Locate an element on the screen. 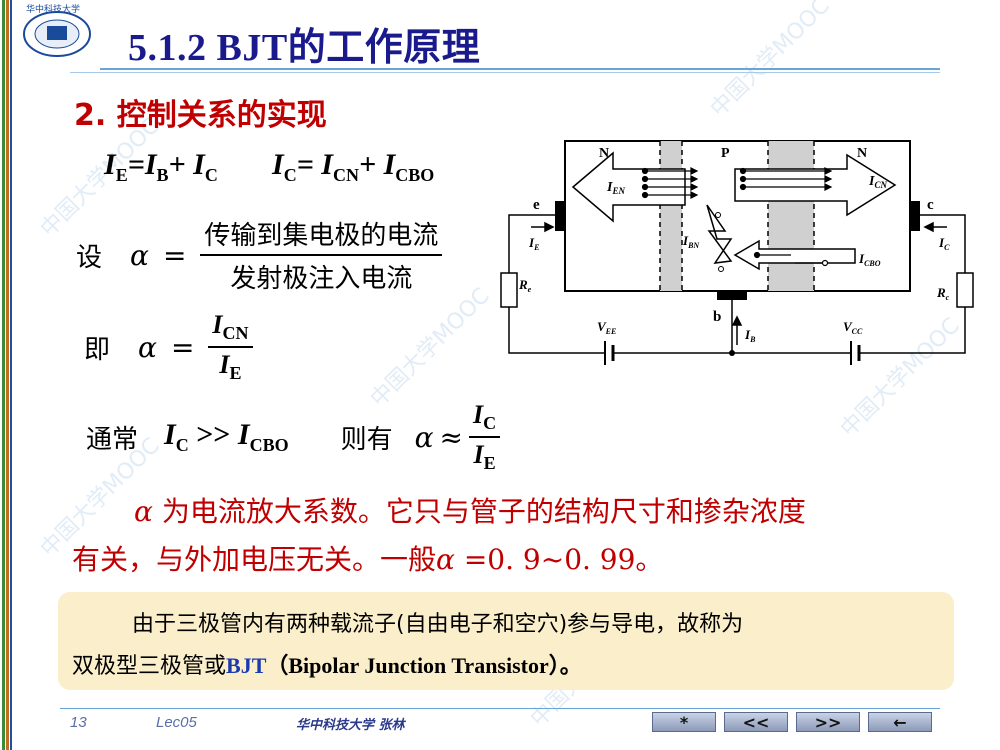 The width and height of the screenshot is (1000, 750). base-contact is located at coordinates (732, 295).